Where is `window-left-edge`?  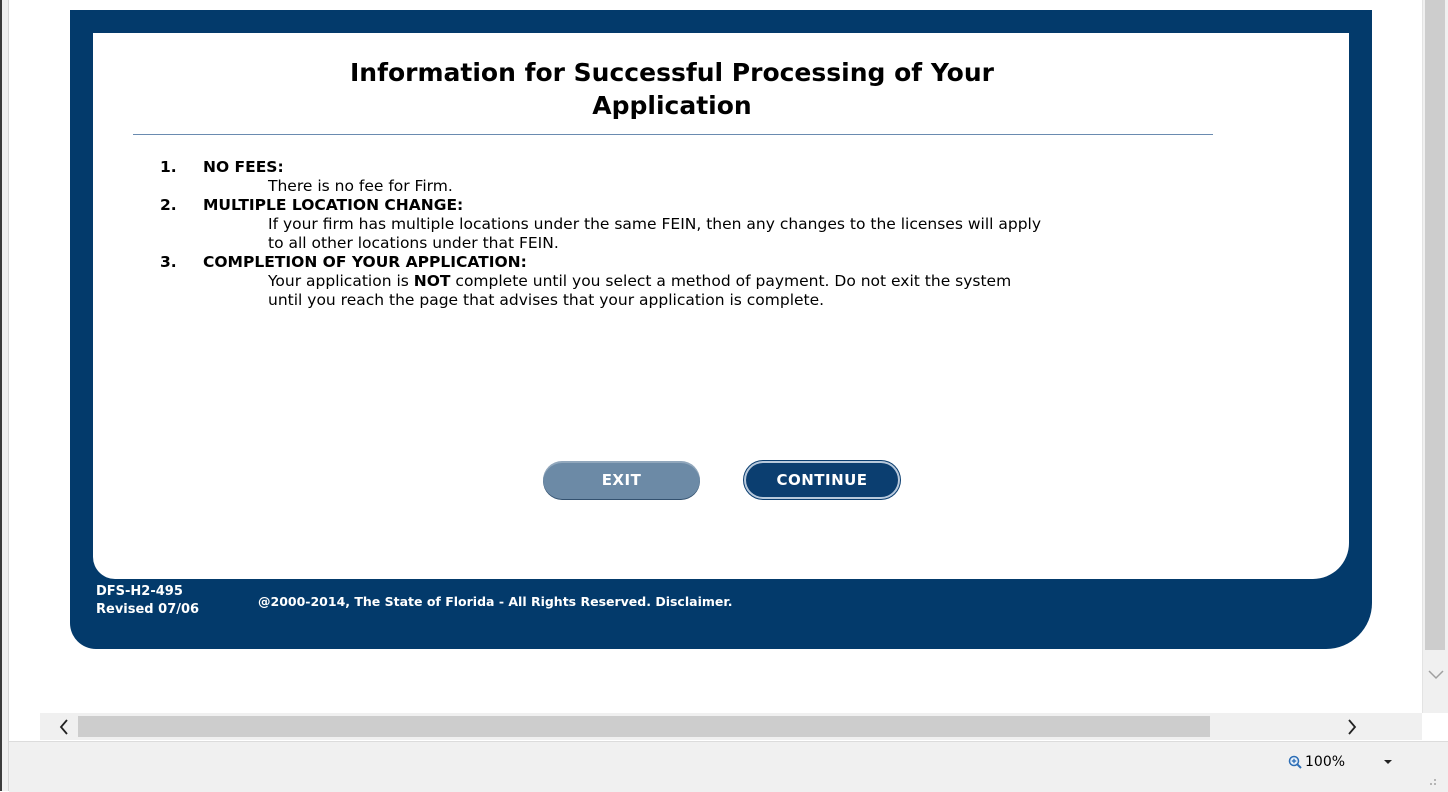 window-left-edge is located at coordinates (4, 395).